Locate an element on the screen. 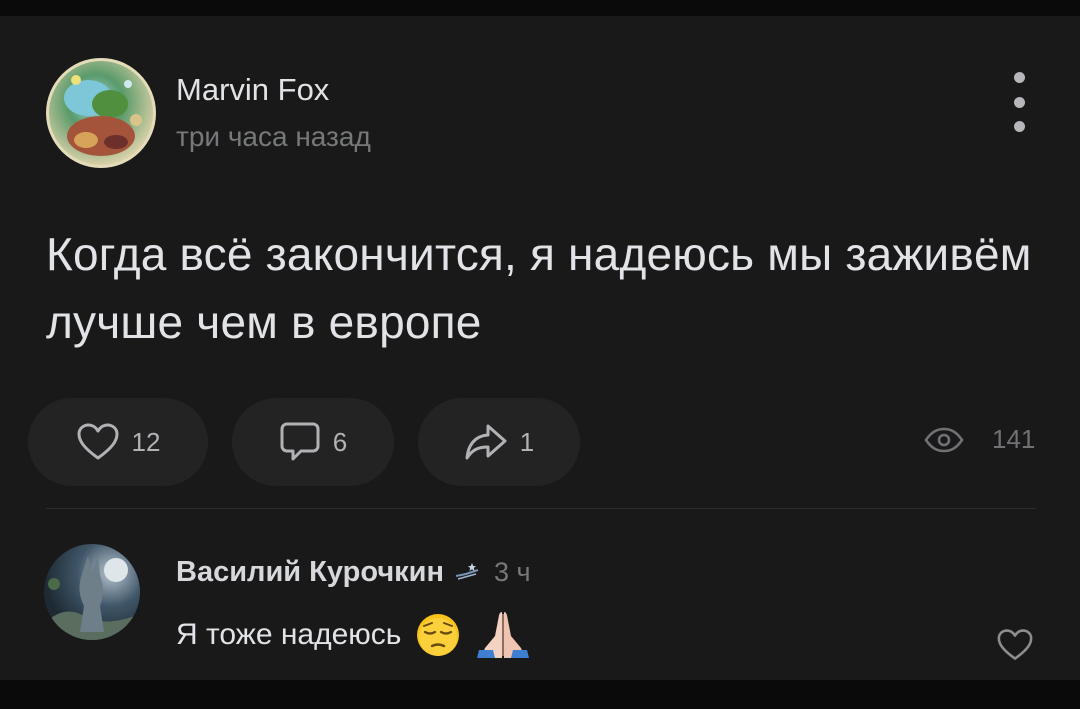 Image resolution: width=1080 pixels, height=709 pixels. share-button: 1 is located at coordinates (499, 442).